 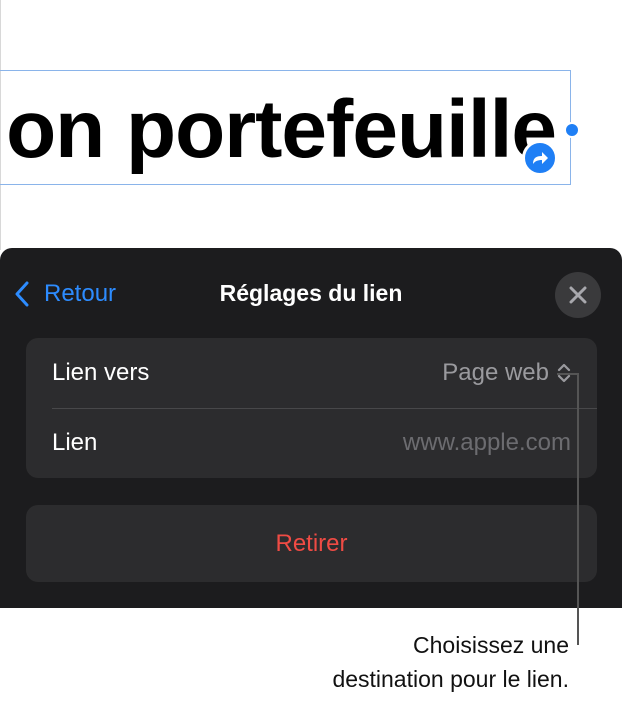 I want to click on remove-link-button: Retirer, so click(x=311, y=543).